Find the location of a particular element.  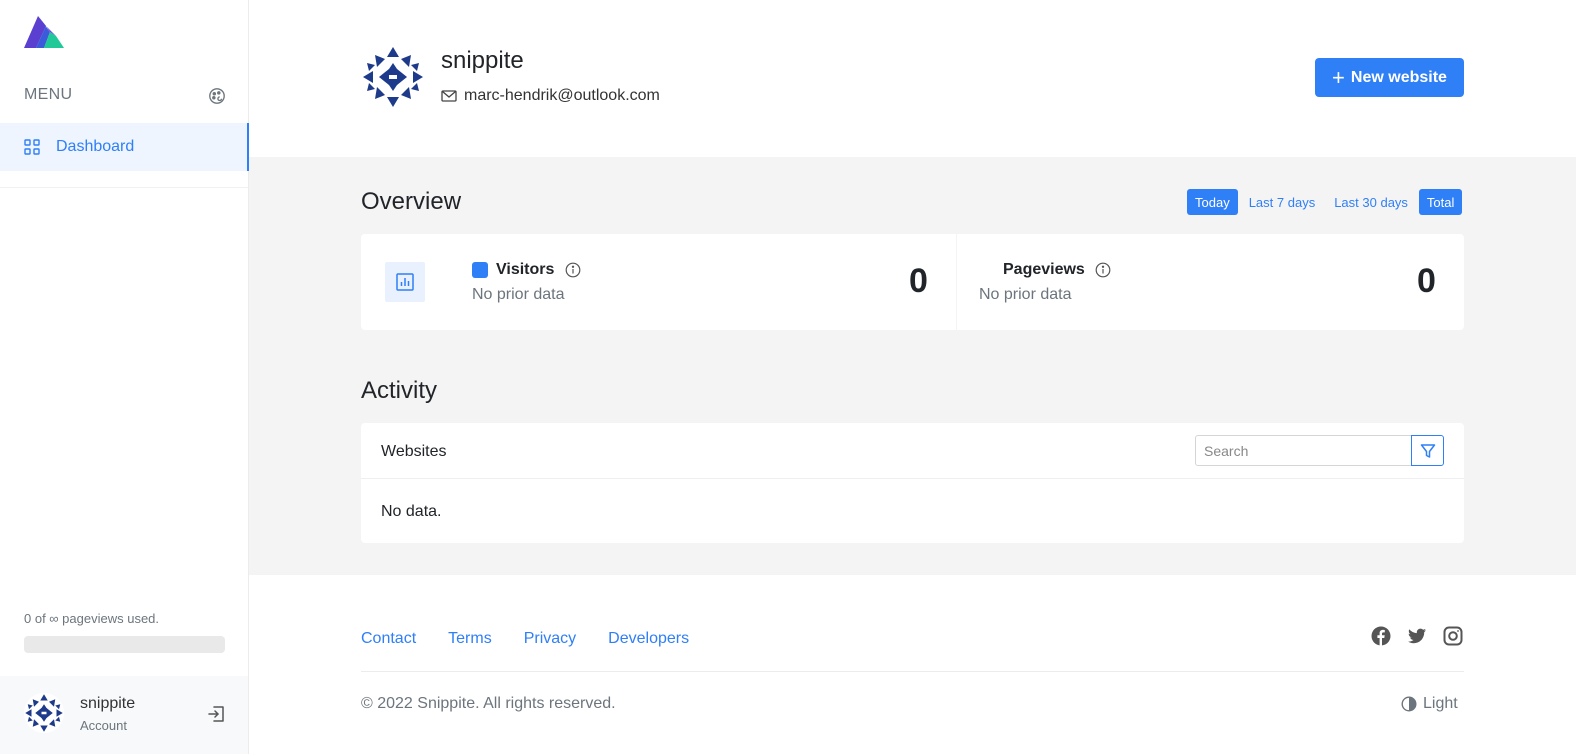

menu-label: MENU is located at coordinates (48, 94).